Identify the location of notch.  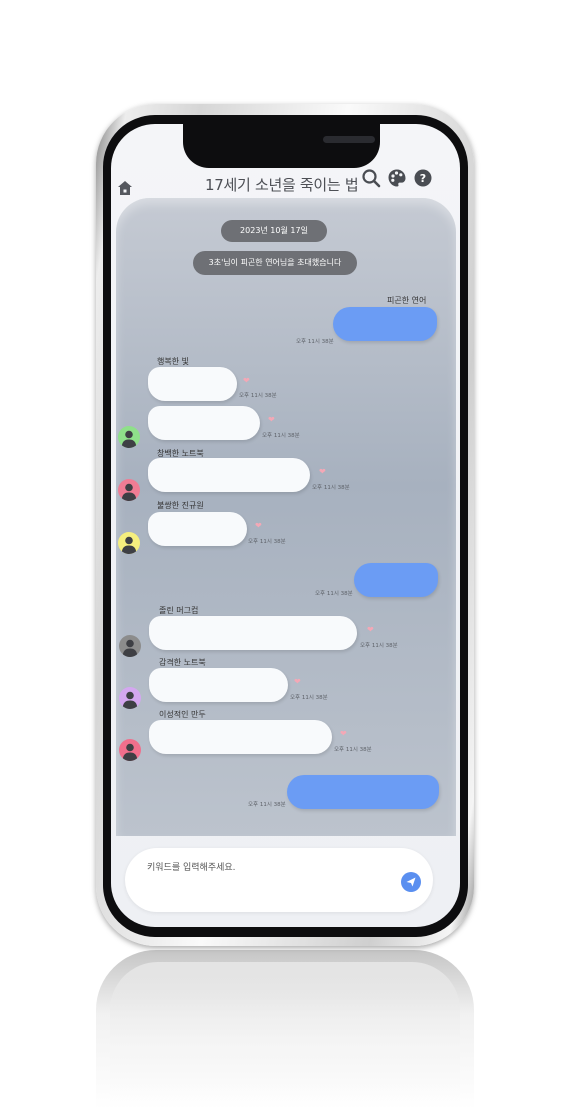
(281, 146).